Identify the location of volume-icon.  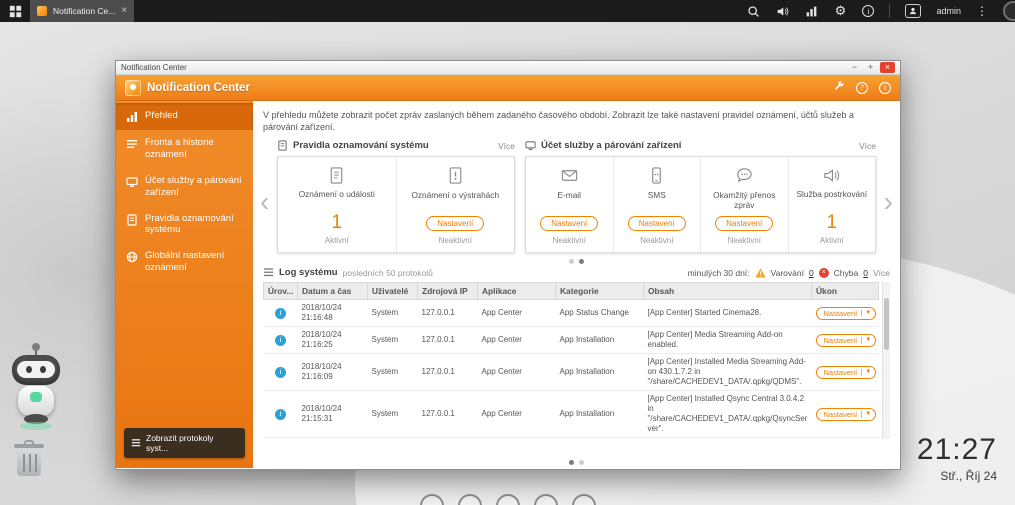
(782, 11).